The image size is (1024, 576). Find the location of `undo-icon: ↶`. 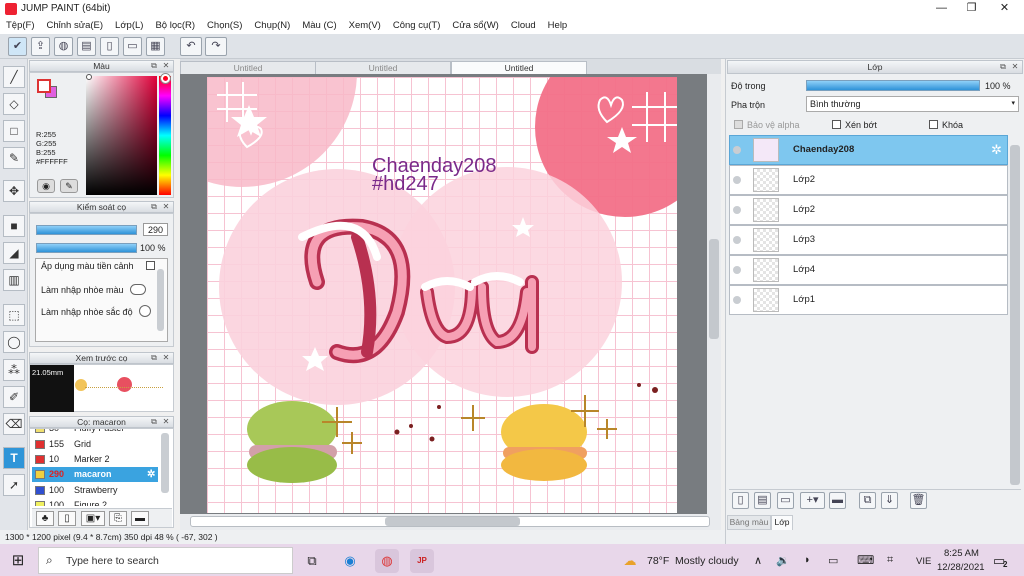

undo-icon: ↶ is located at coordinates (191, 46).